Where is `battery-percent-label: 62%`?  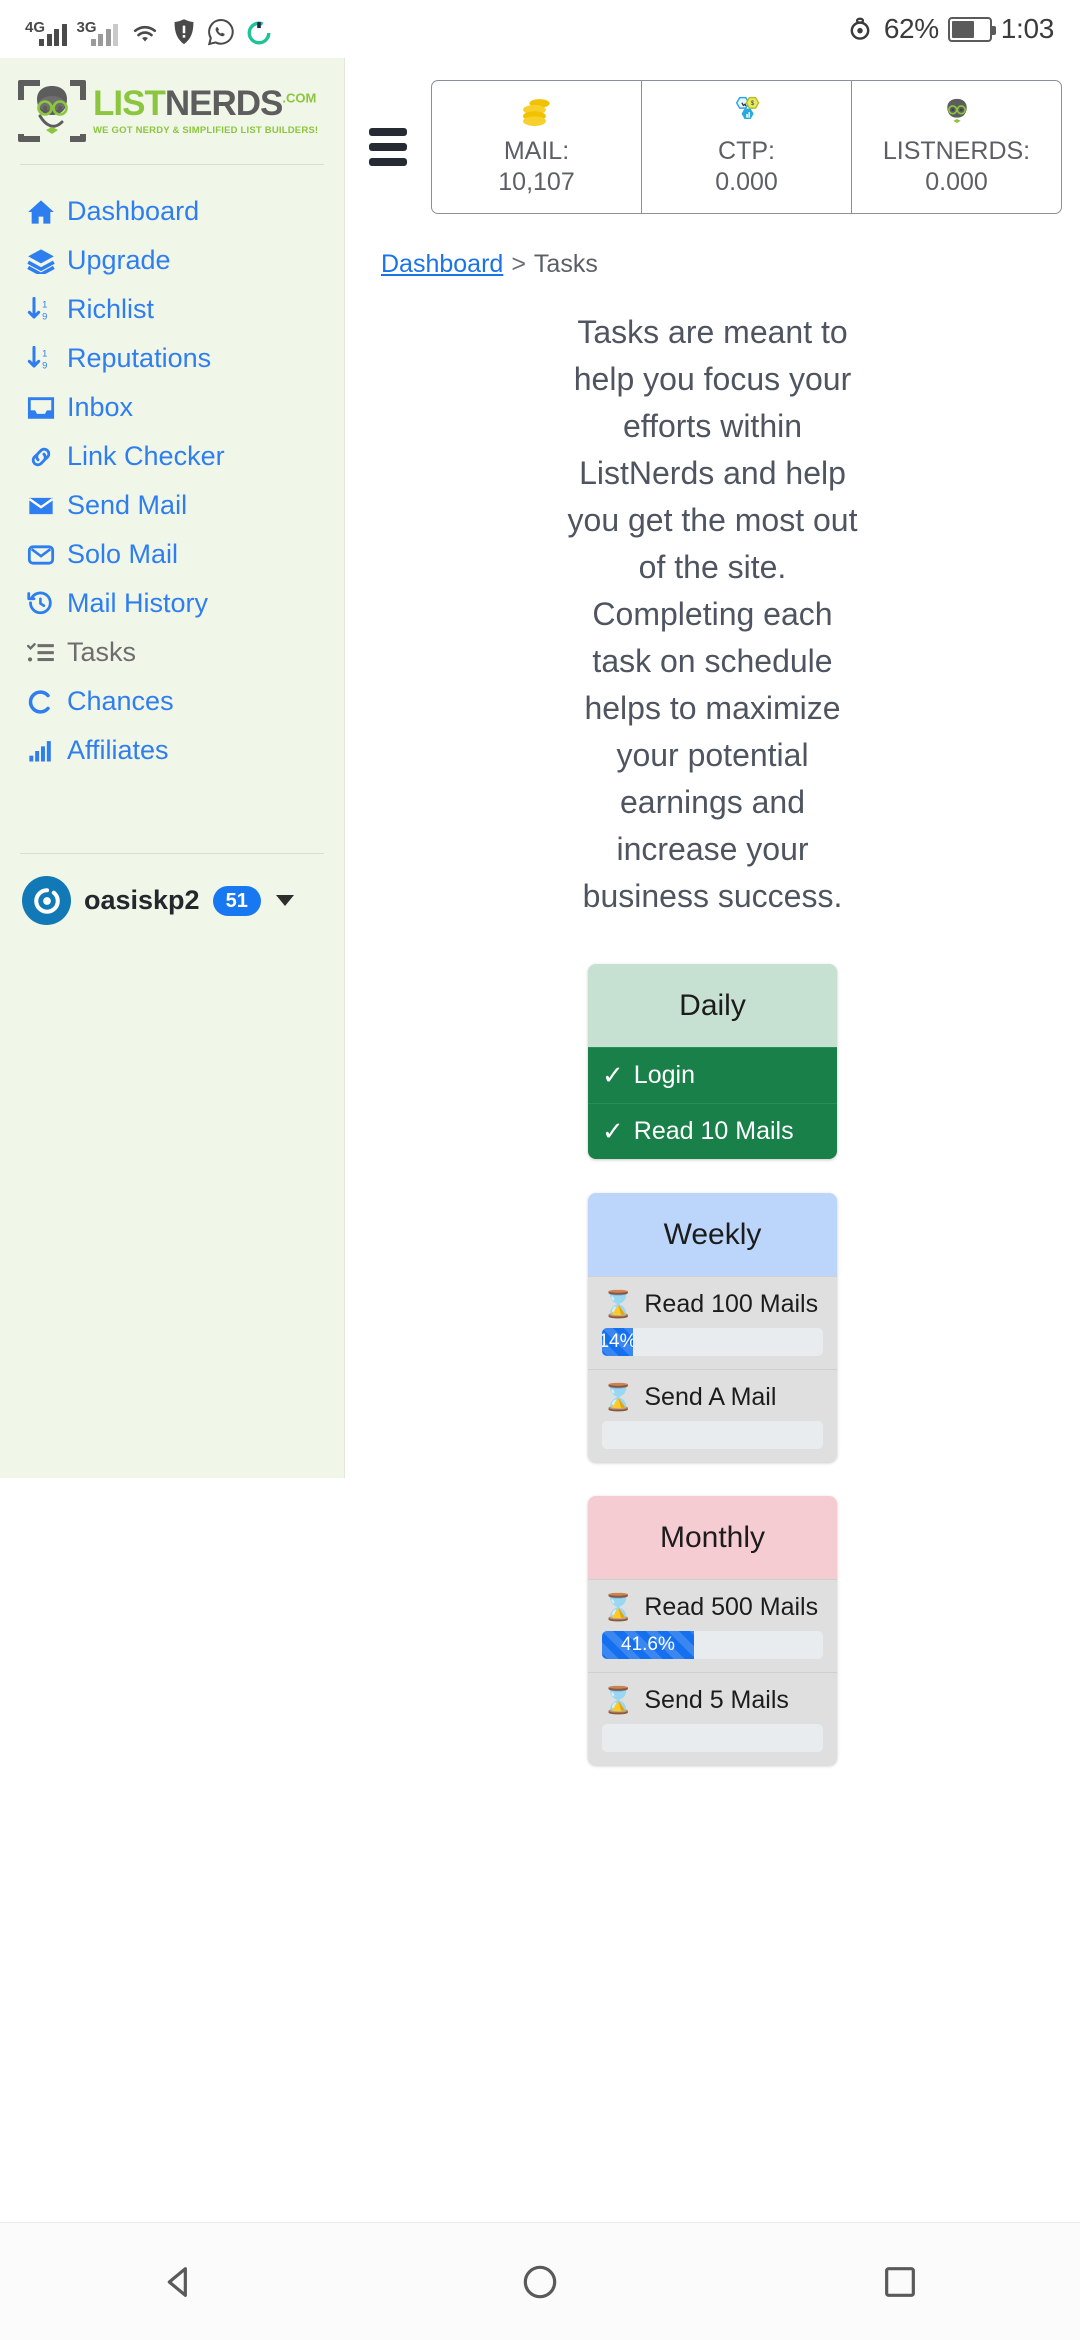
battery-percent-label: 62% is located at coordinates (911, 28).